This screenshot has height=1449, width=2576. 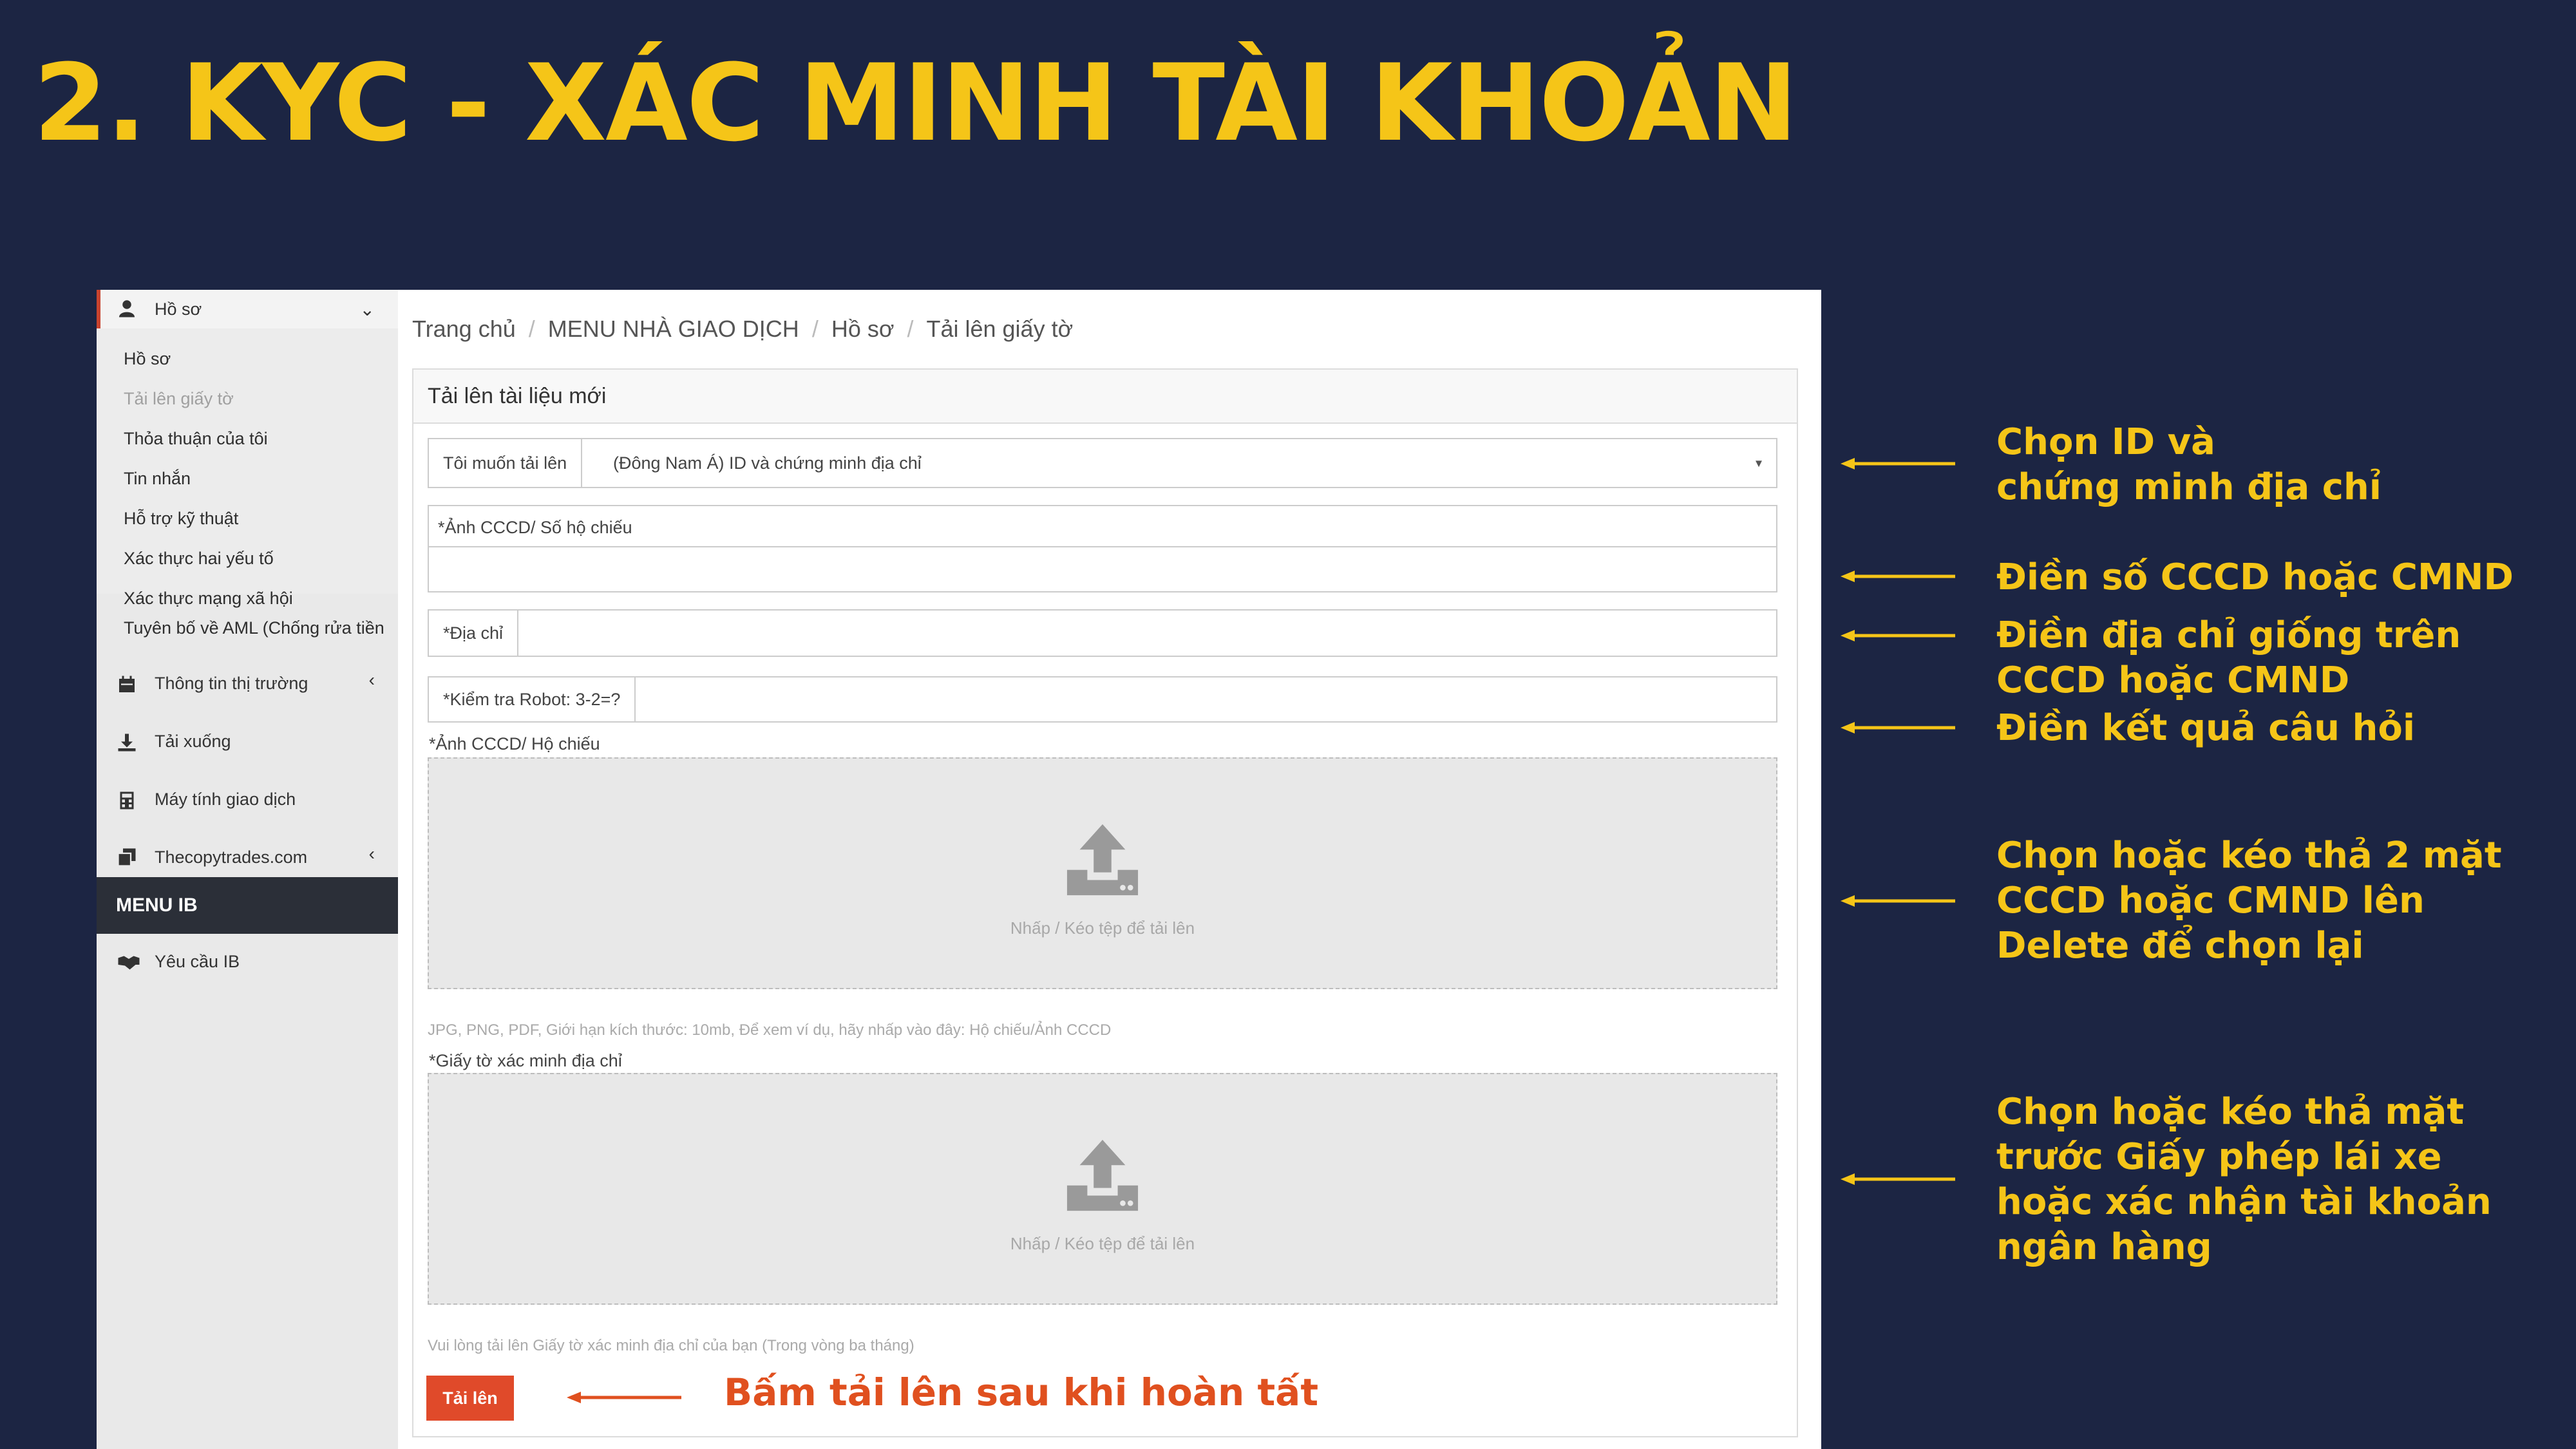 What do you see at coordinates (2229, 657) in the screenshot?
I see `annotation-address: Điền địa chỉ giống trên CCCD hoặc CMND` at bounding box center [2229, 657].